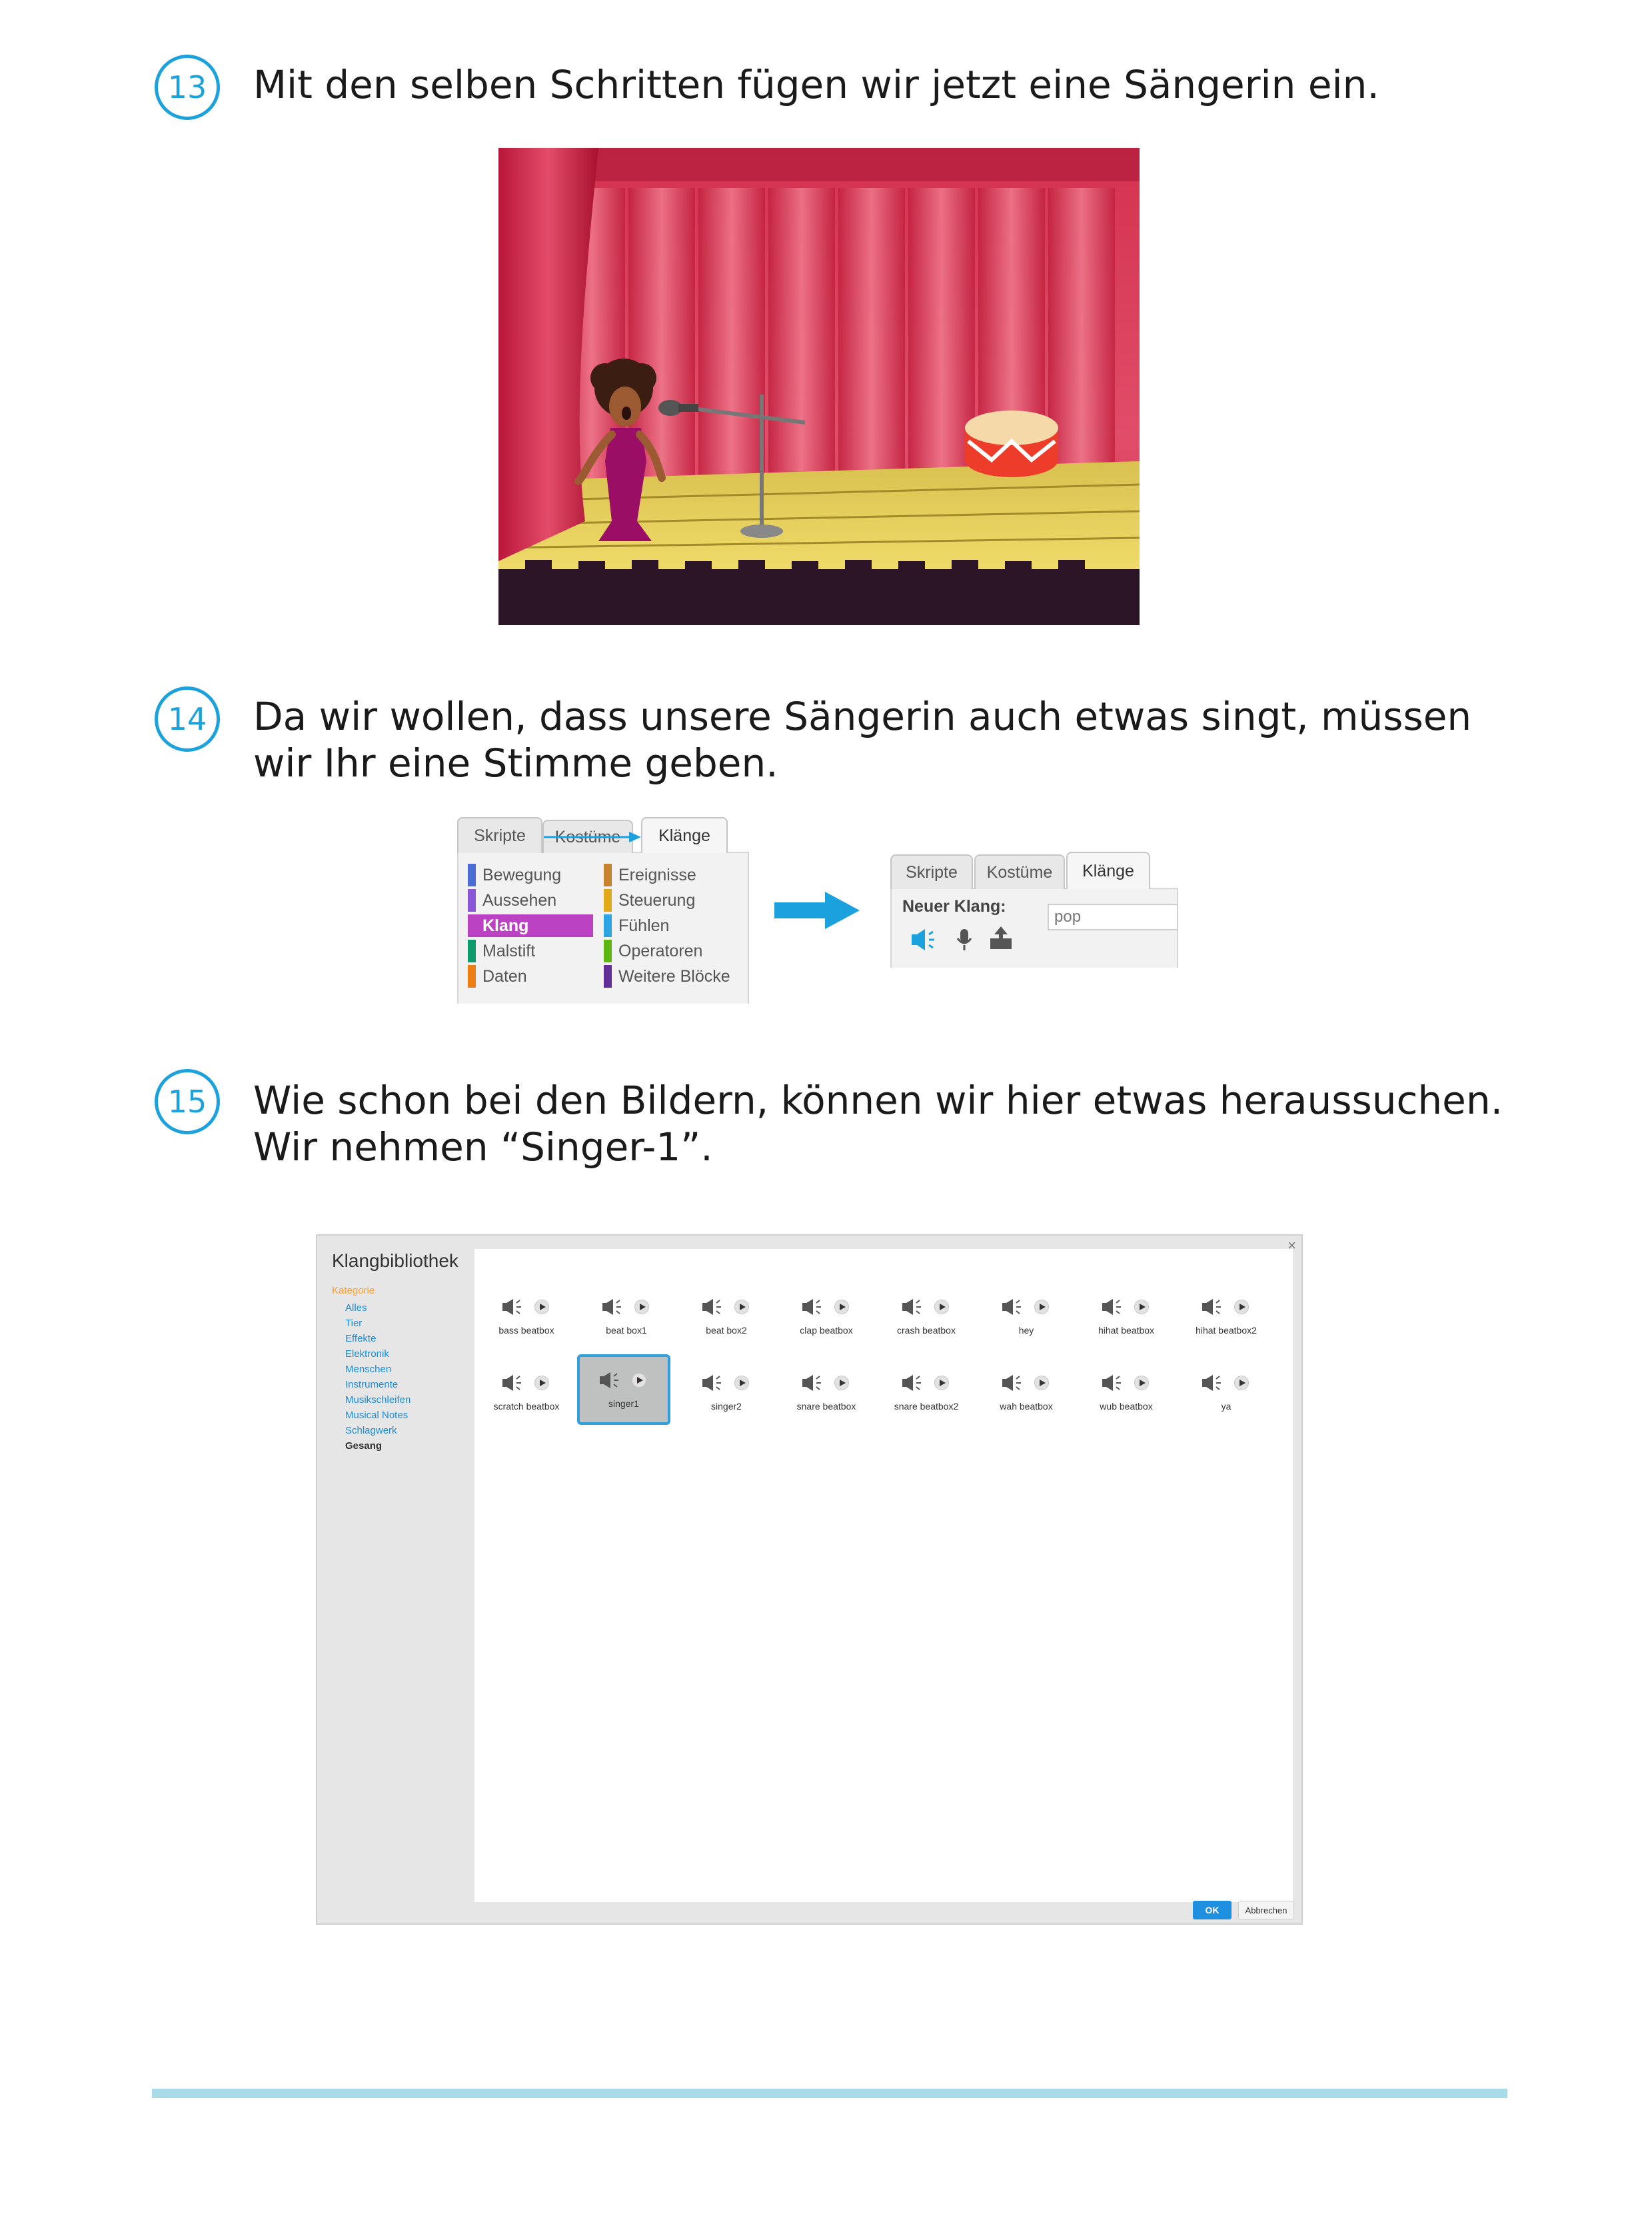 The image size is (1652, 2240). What do you see at coordinates (1113, 917) in the screenshot?
I see `sound-name-input: pop` at bounding box center [1113, 917].